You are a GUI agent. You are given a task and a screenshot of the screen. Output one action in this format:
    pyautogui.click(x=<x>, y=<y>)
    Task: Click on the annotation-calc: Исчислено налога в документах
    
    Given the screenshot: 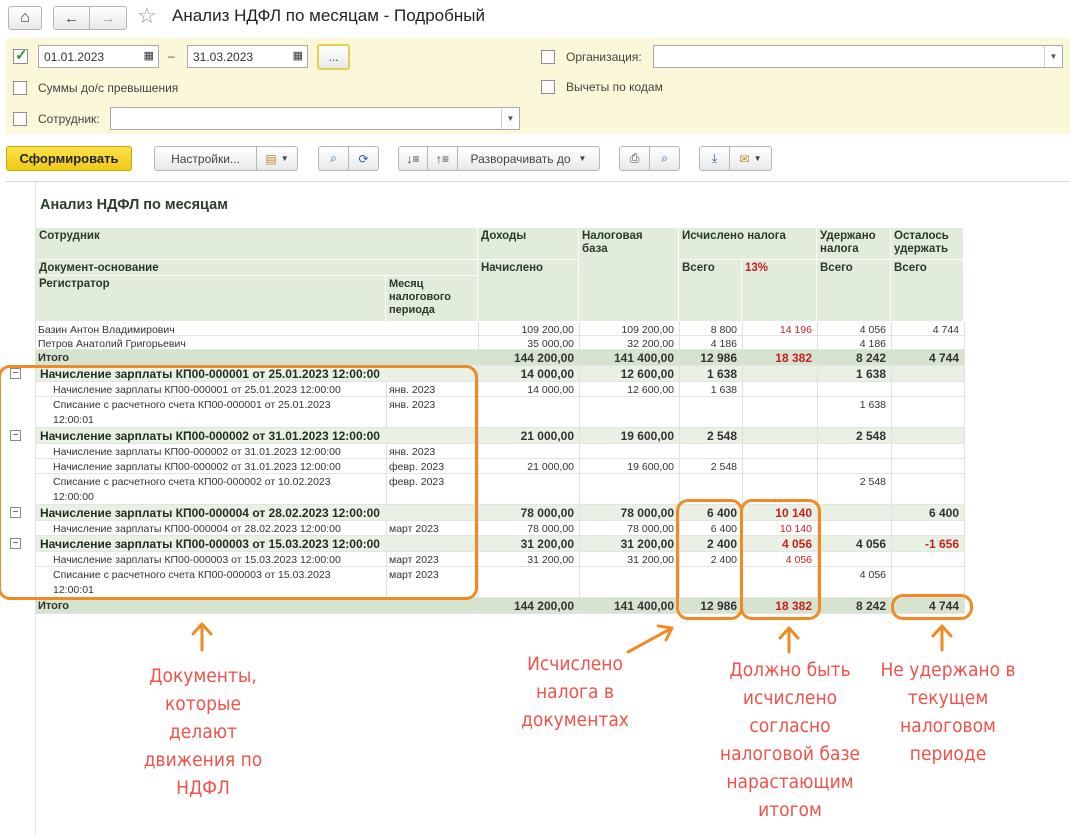 What is the action you would take?
    pyautogui.click(x=575, y=692)
    